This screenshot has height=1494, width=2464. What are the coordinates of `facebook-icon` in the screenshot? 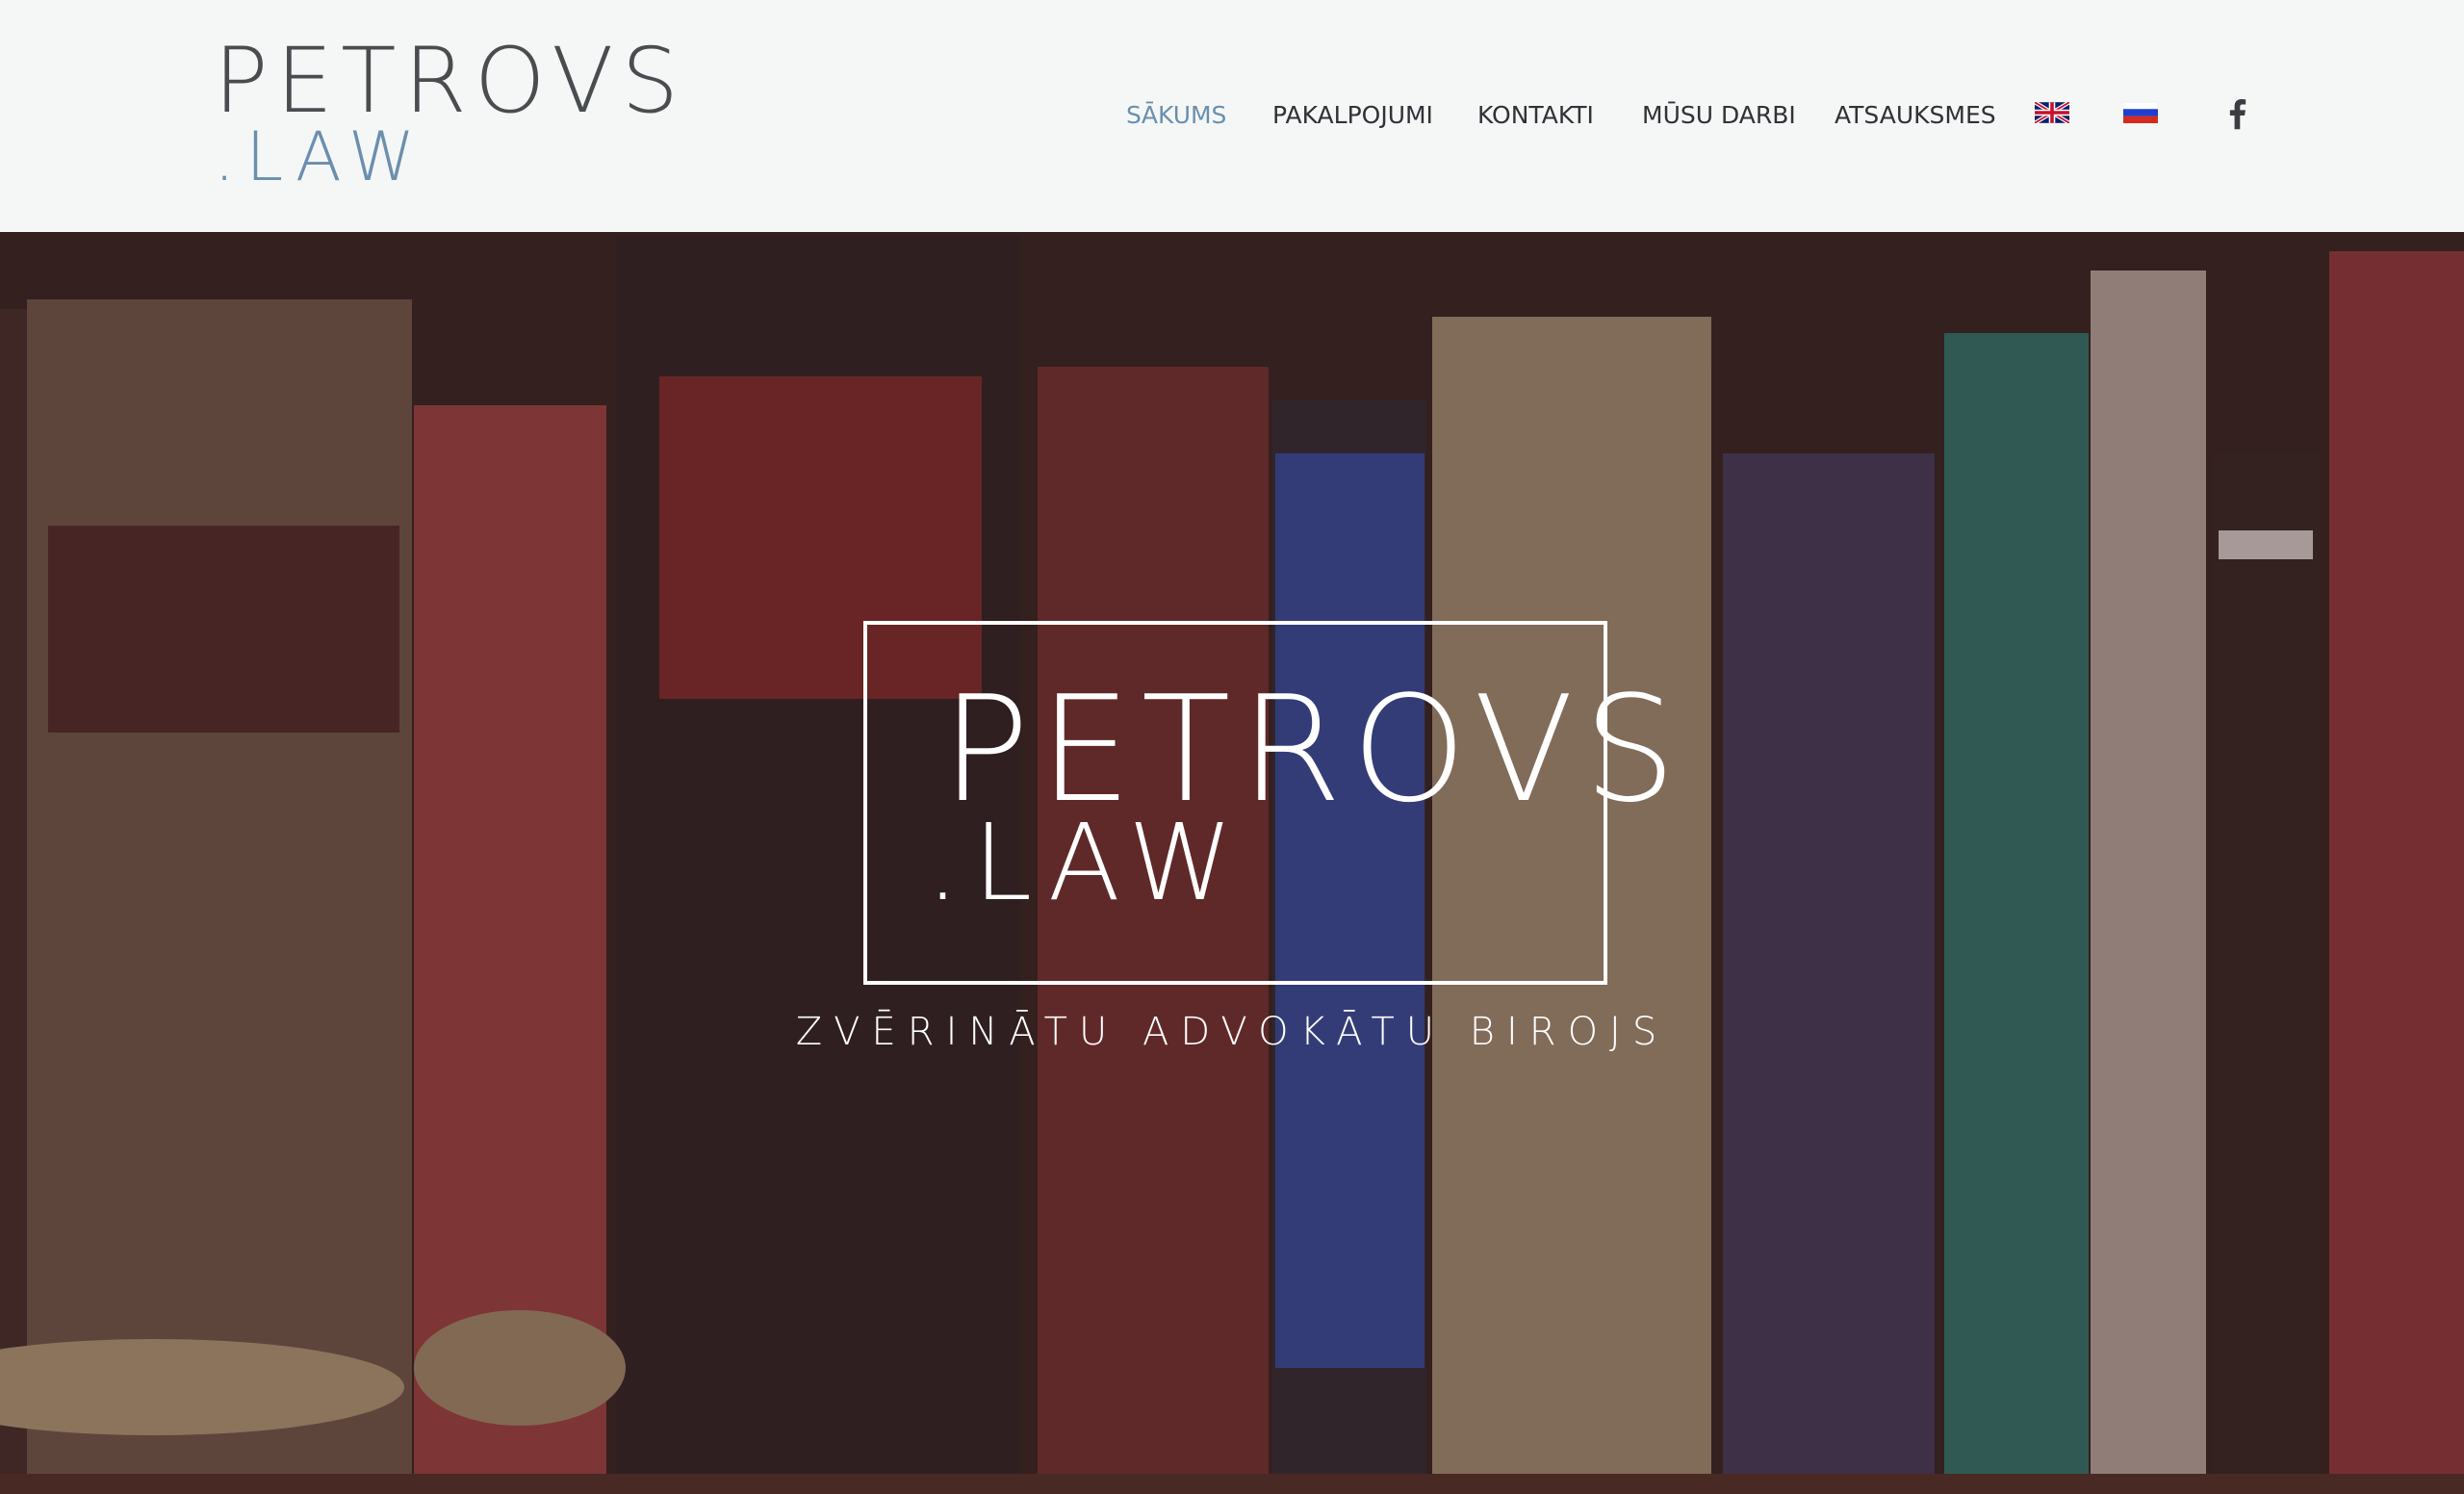 It's located at (2237, 115).